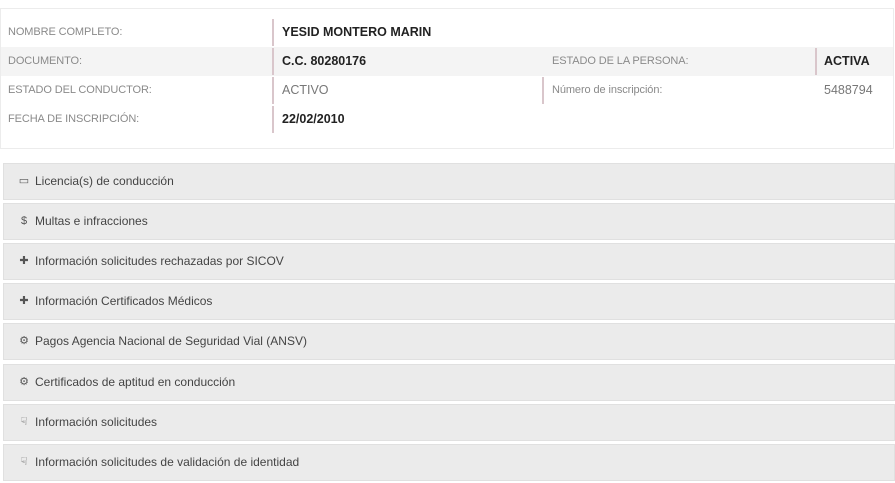 Image resolution: width=895 pixels, height=483 pixels. What do you see at coordinates (620, 61) in the screenshot?
I see `estado-persona-label: ESTADO DE LA PERSONA:` at bounding box center [620, 61].